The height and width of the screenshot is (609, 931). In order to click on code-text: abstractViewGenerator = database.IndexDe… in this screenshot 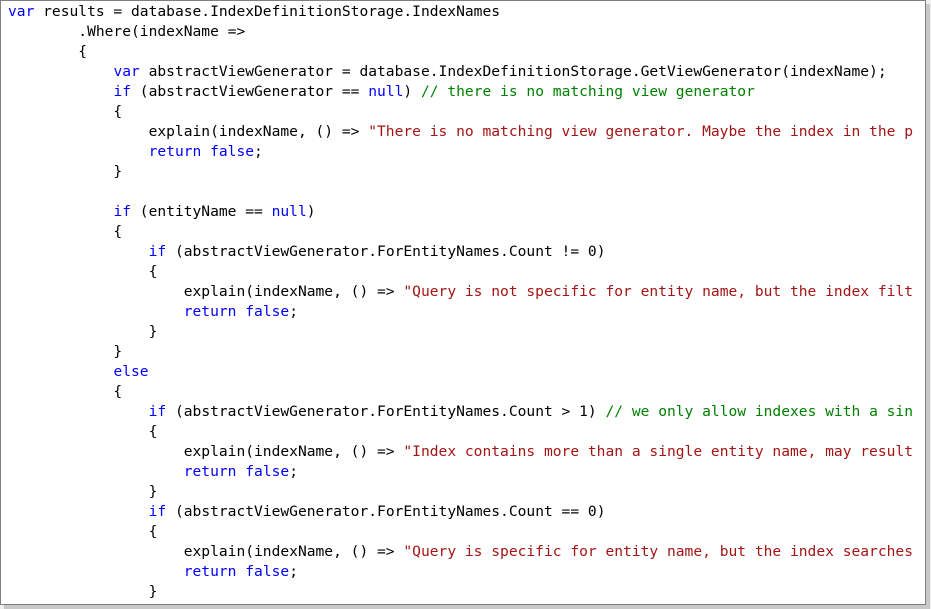, I will do `click(513, 71)`.